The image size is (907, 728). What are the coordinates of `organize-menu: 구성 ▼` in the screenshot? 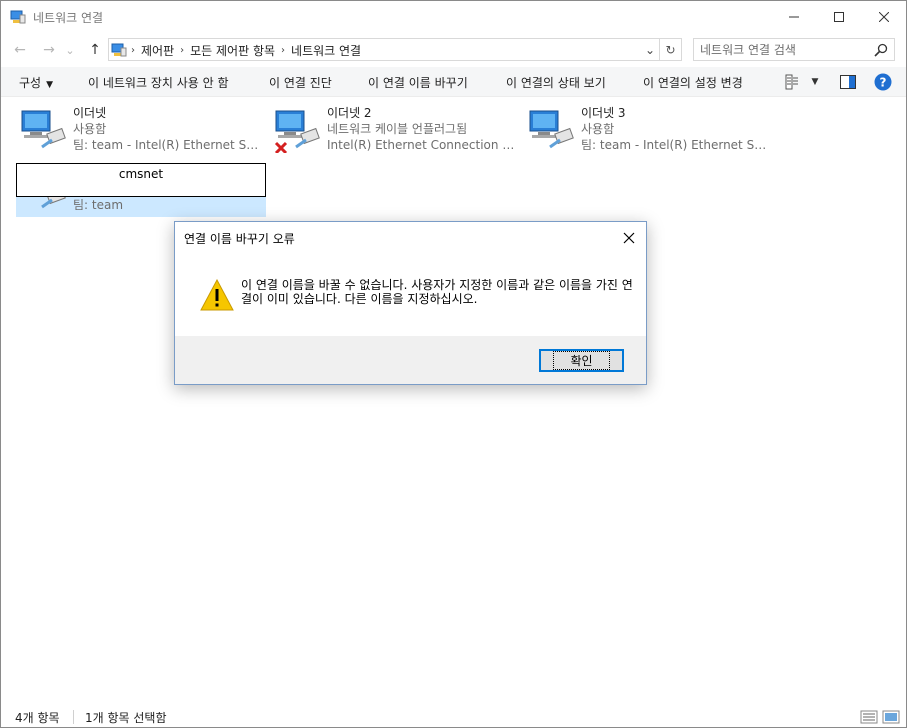 It's located at (36, 82).